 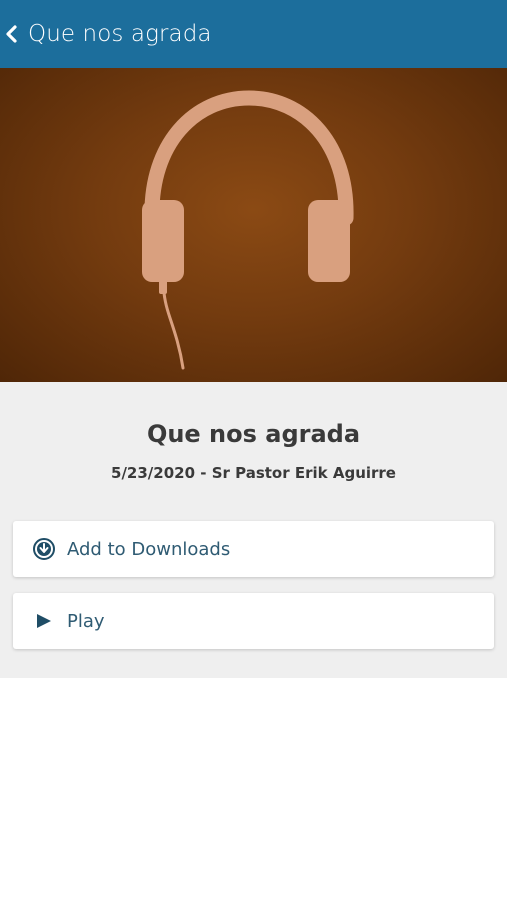 I want to click on download-circle-icon, so click(x=44, y=549).